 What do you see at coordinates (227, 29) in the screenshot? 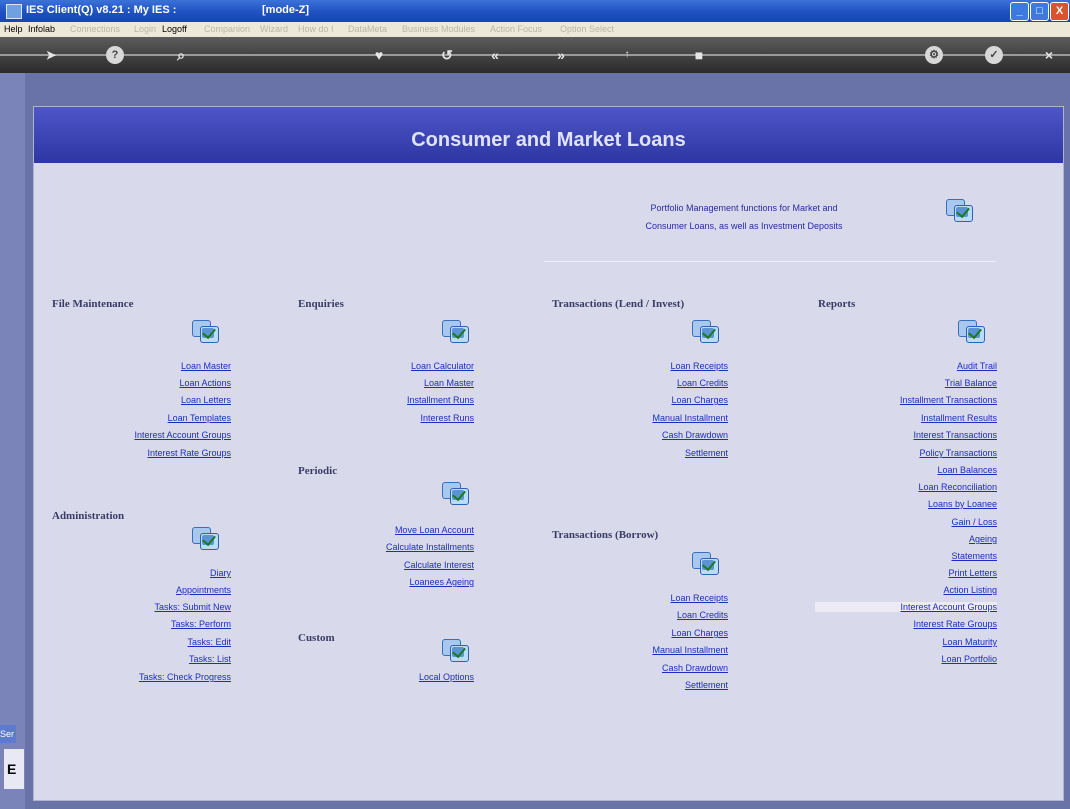
I see `menu-companion: Companion` at bounding box center [227, 29].